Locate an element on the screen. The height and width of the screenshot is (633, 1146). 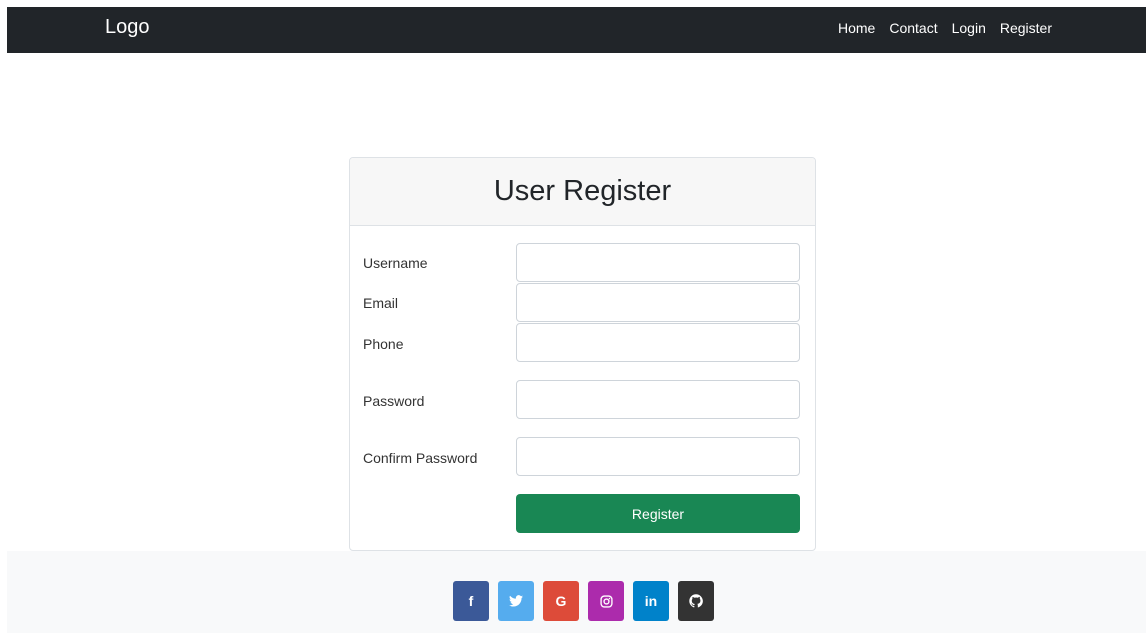
confirm-password-label: Confirm Password is located at coordinates (420, 458).